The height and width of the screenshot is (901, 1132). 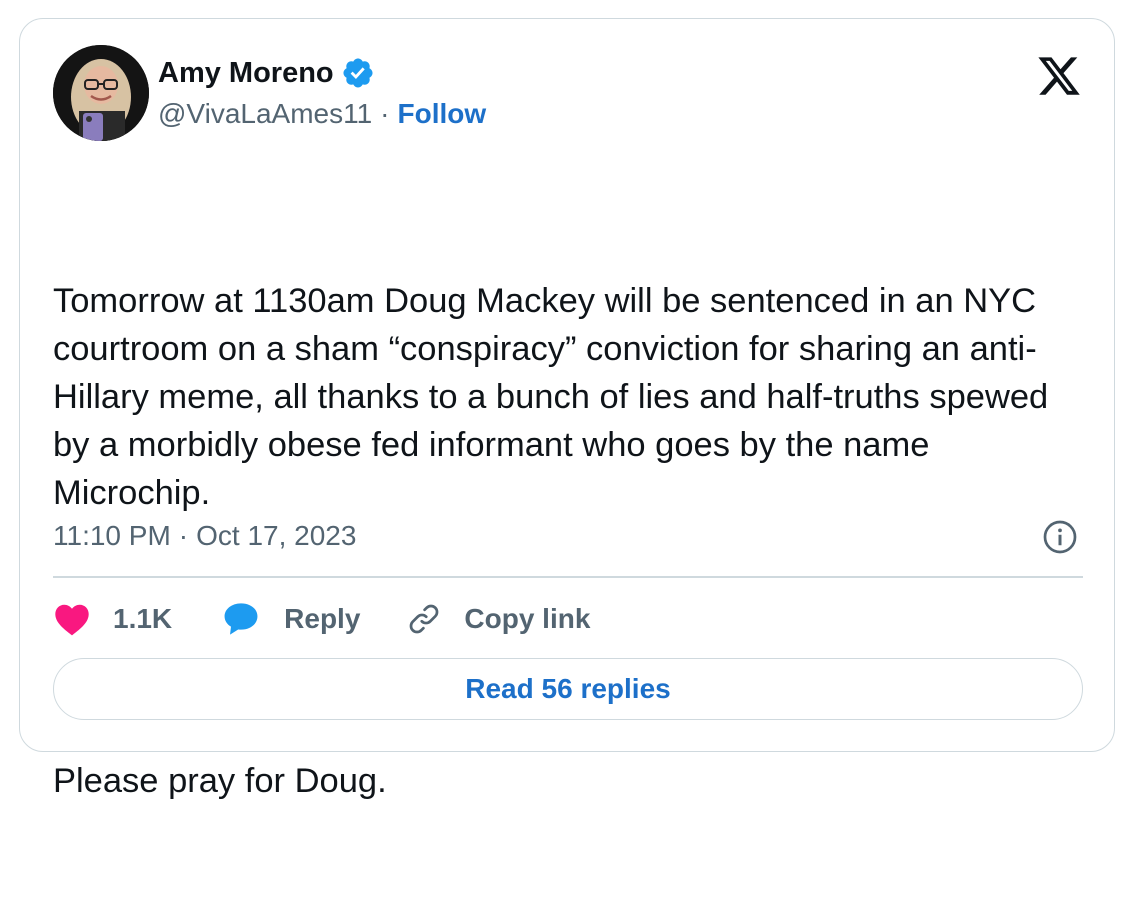 I want to click on author-name-row: Amy Moreno, so click(x=266, y=73).